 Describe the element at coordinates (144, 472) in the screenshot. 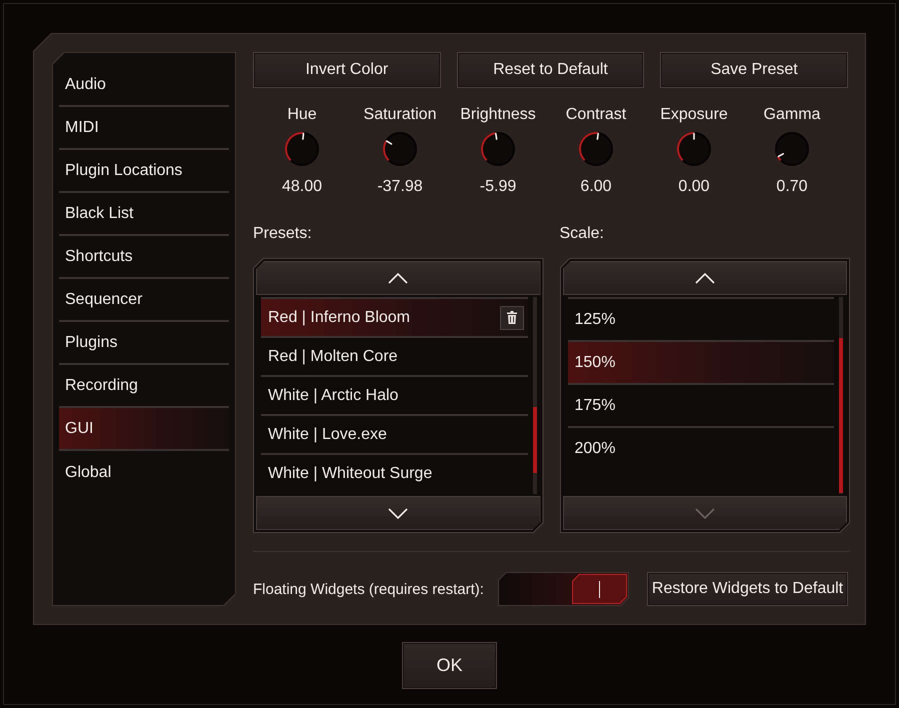

I see `sidebar-item: Global` at that location.